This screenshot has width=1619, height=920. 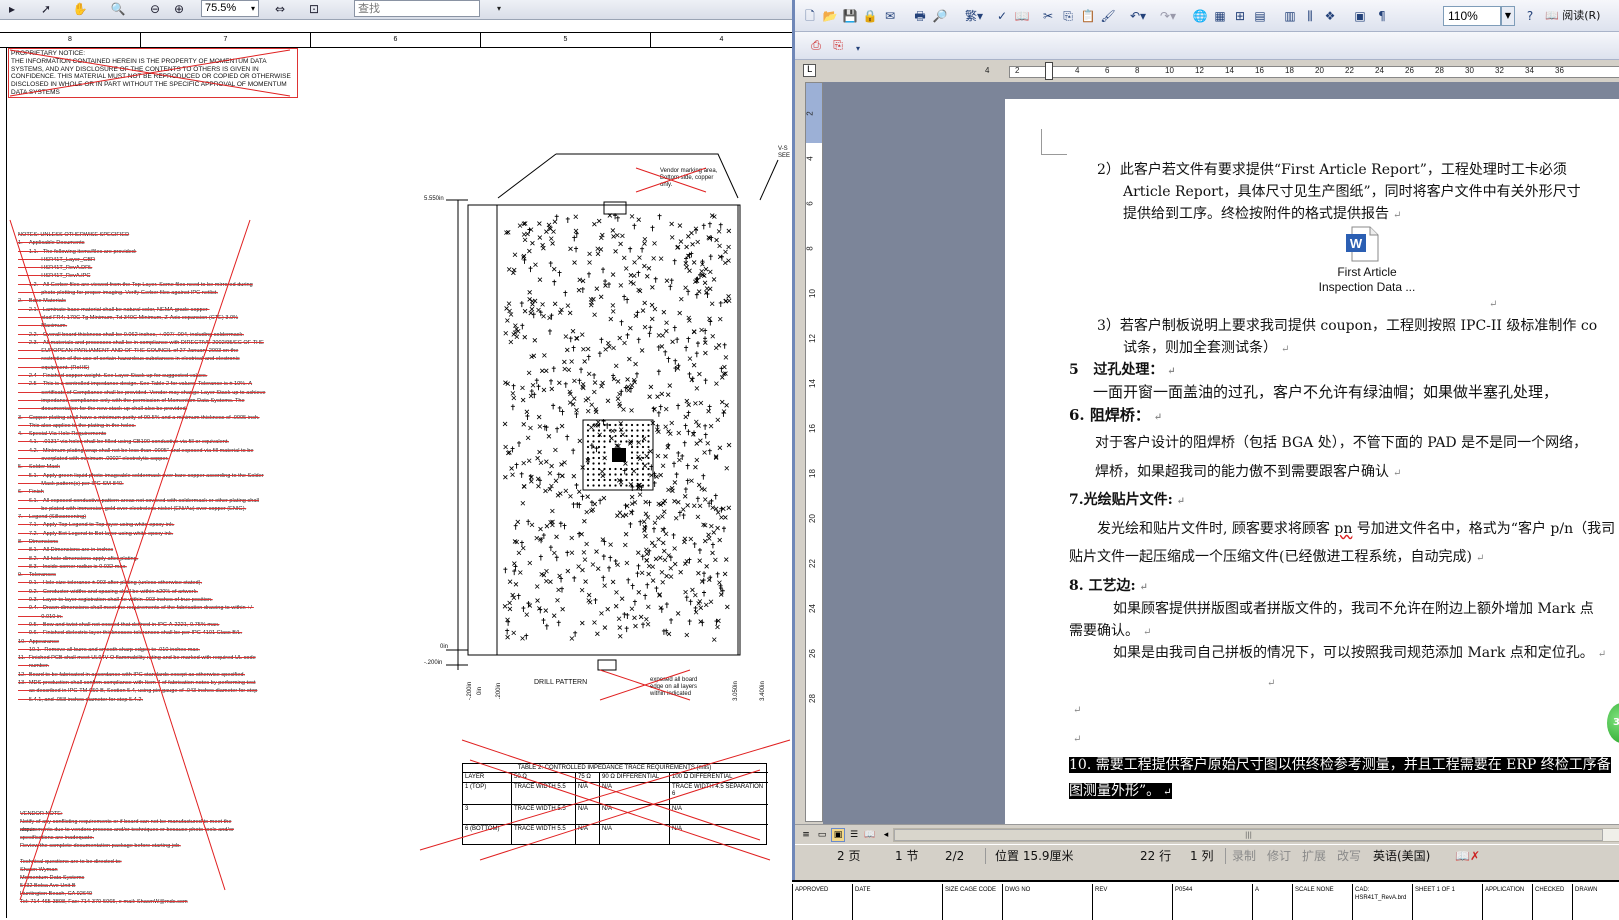 What do you see at coordinates (830, 16) in the screenshot?
I see `open-folder-icon: 📂` at bounding box center [830, 16].